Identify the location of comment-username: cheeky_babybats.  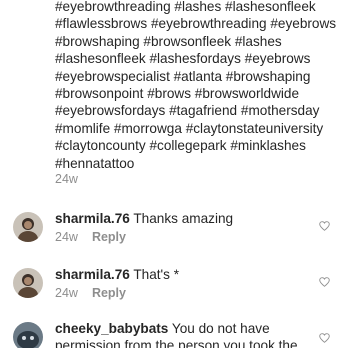
(111, 328).